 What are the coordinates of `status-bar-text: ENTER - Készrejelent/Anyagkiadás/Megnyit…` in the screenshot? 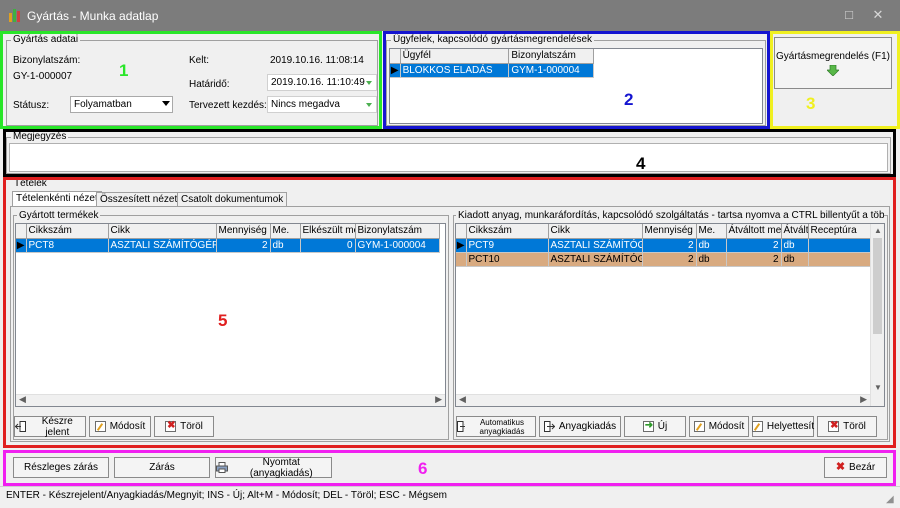 It's located at (226, 495).